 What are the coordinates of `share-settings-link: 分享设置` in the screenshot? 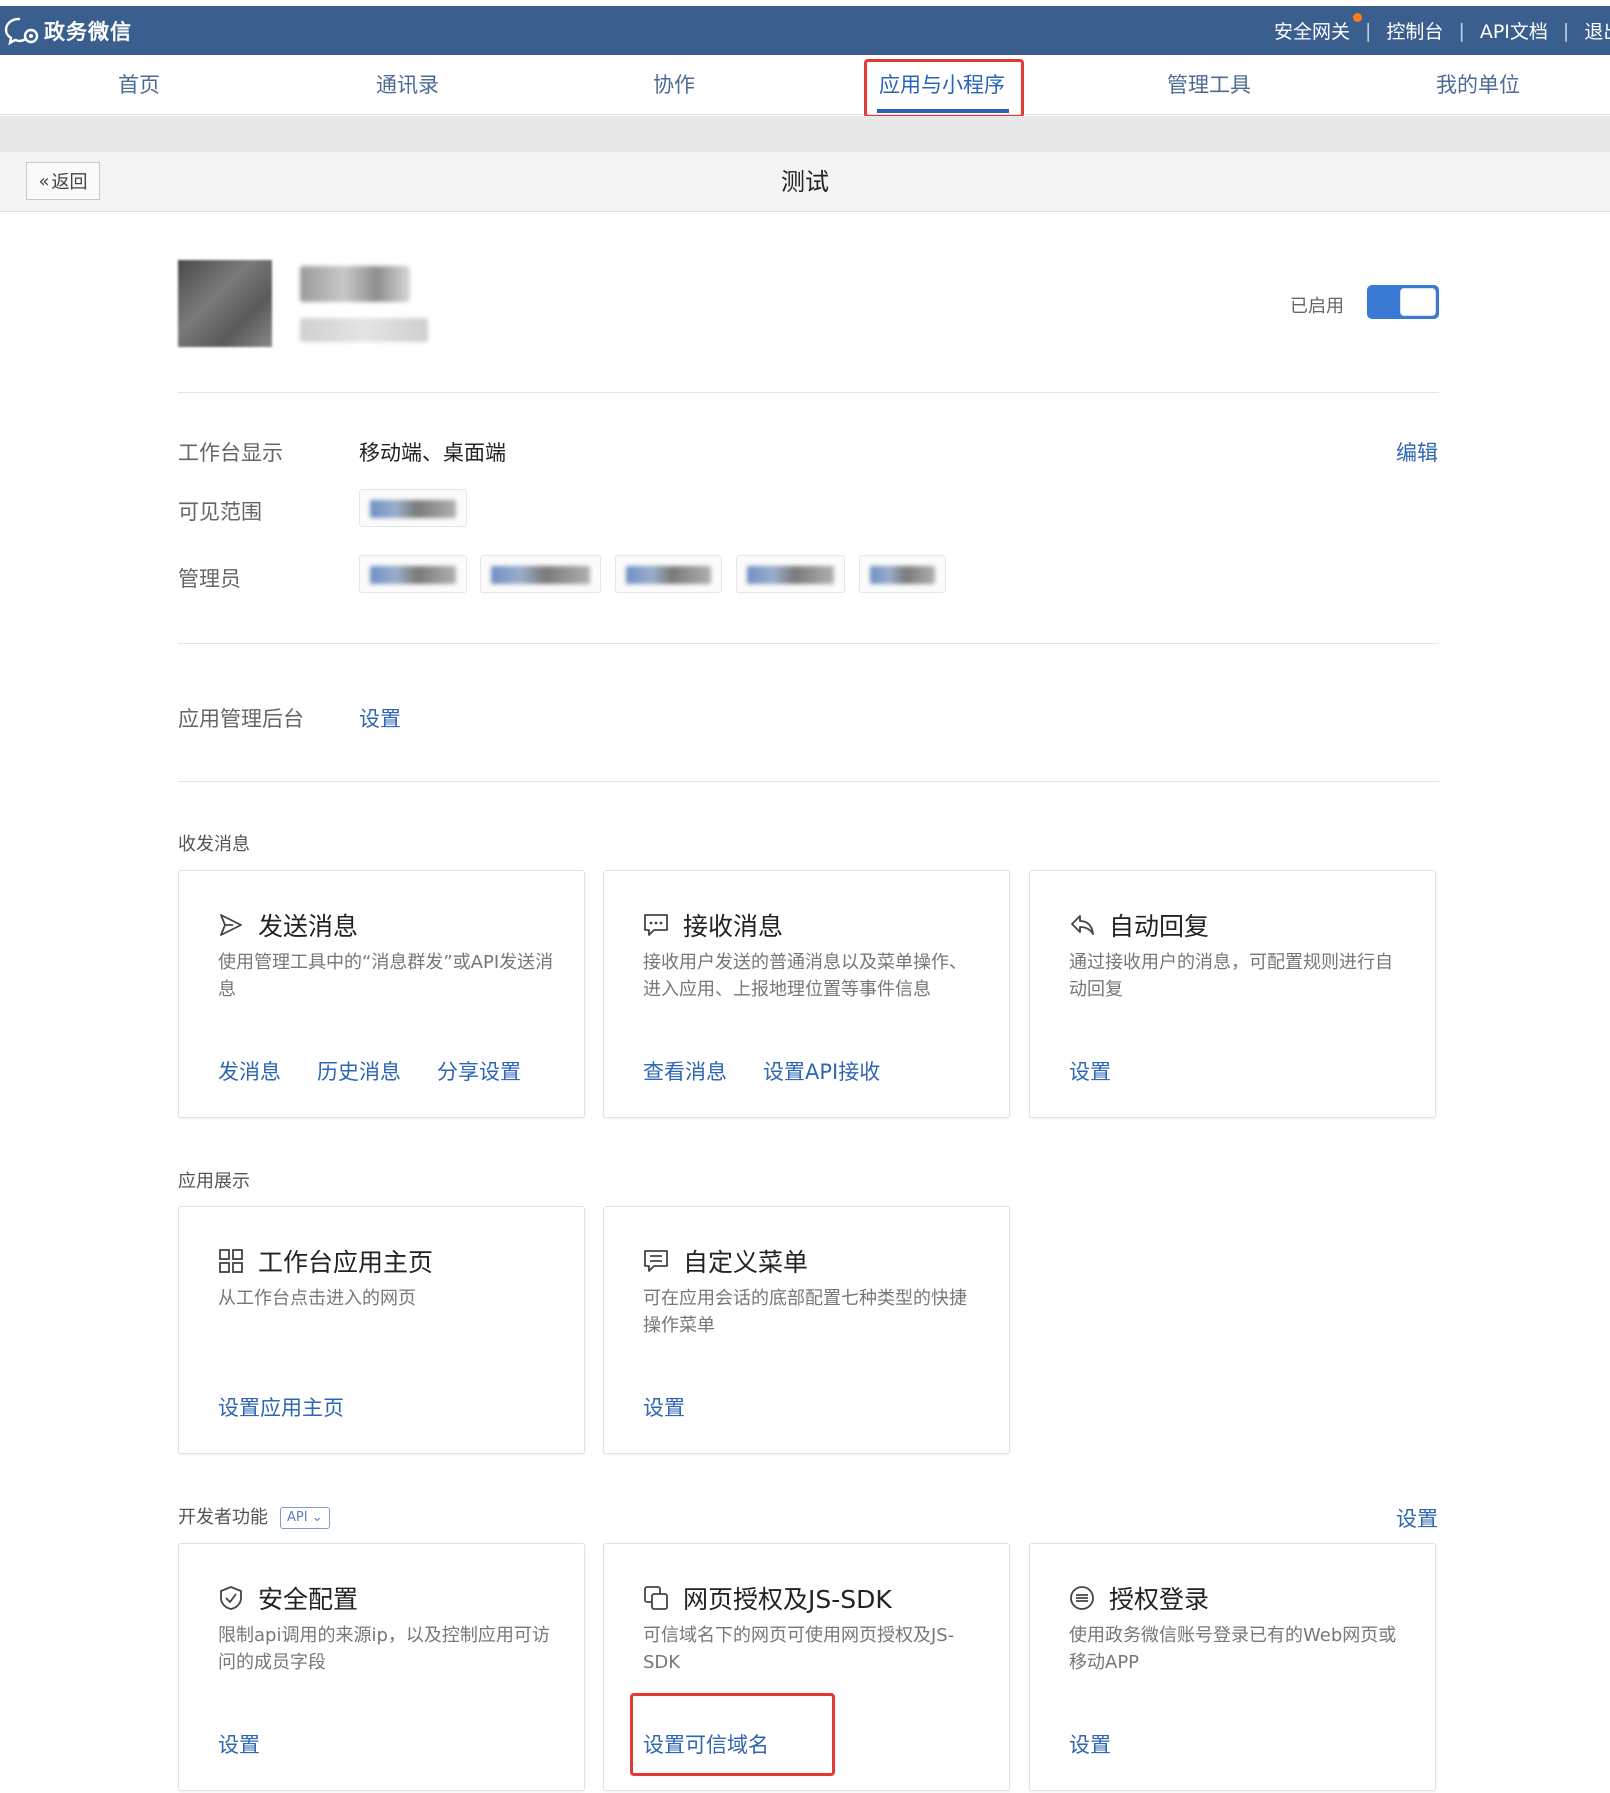 It's located at (479, 1071).